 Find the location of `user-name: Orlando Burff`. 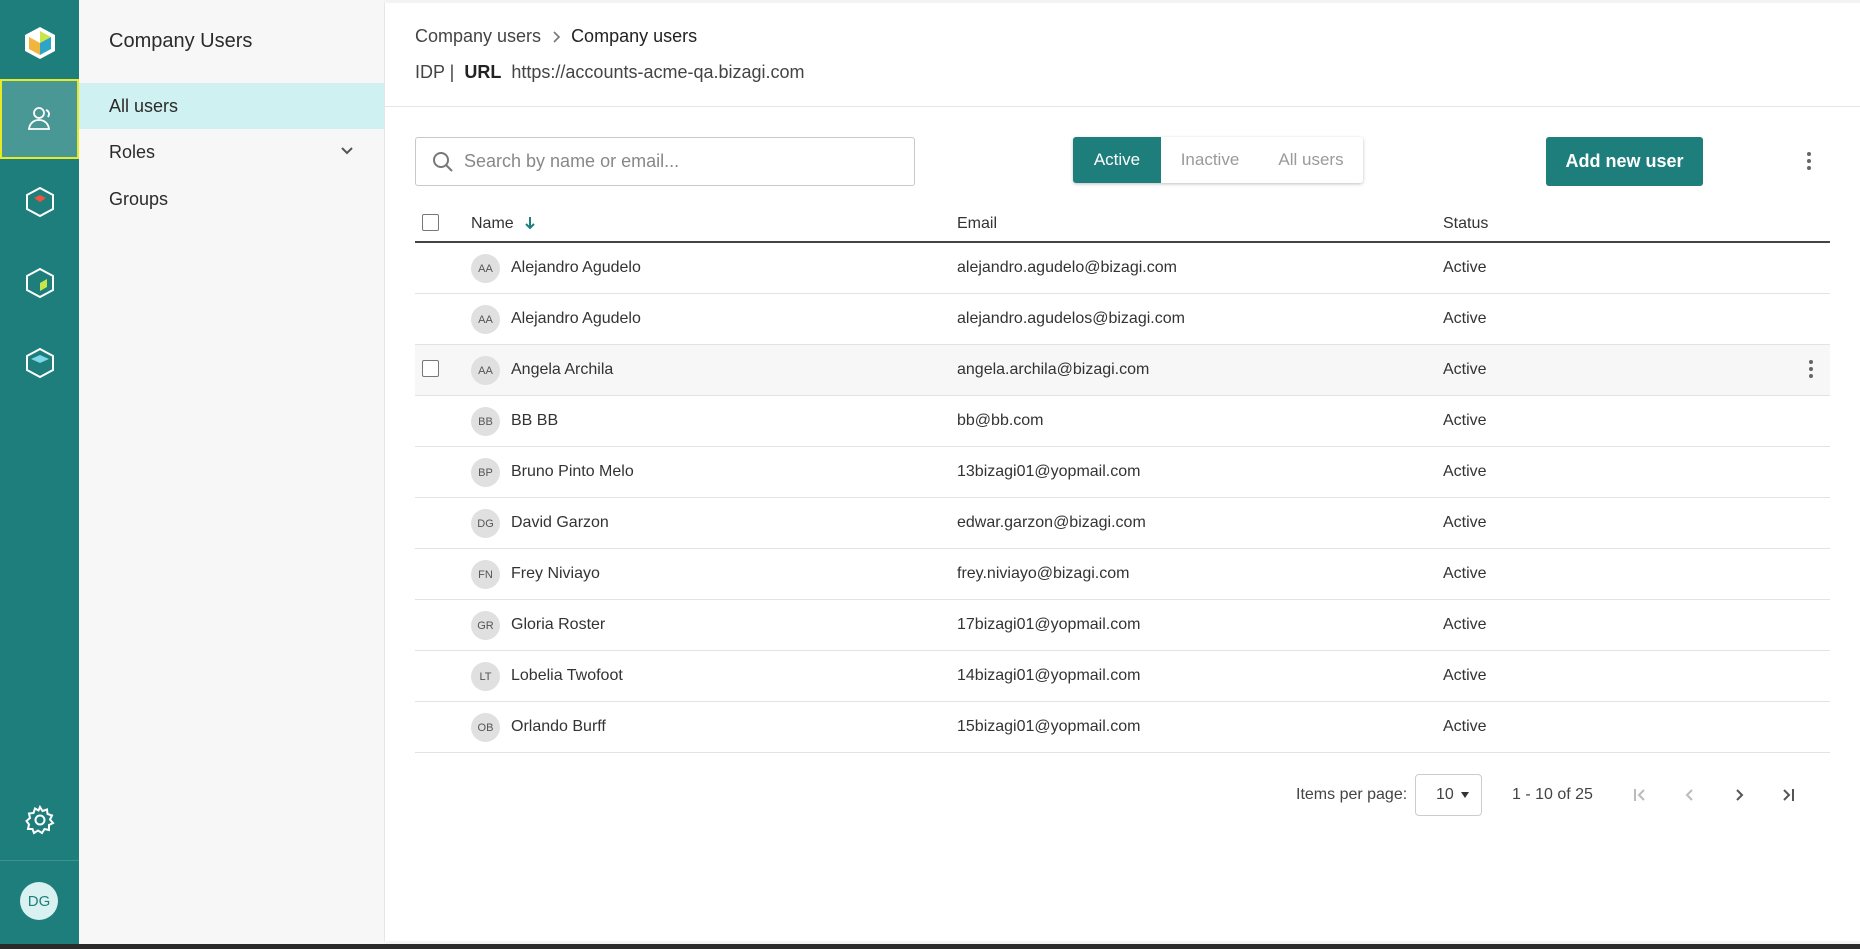

user-name: Orlando Burff is located at coordinates (558, 726).